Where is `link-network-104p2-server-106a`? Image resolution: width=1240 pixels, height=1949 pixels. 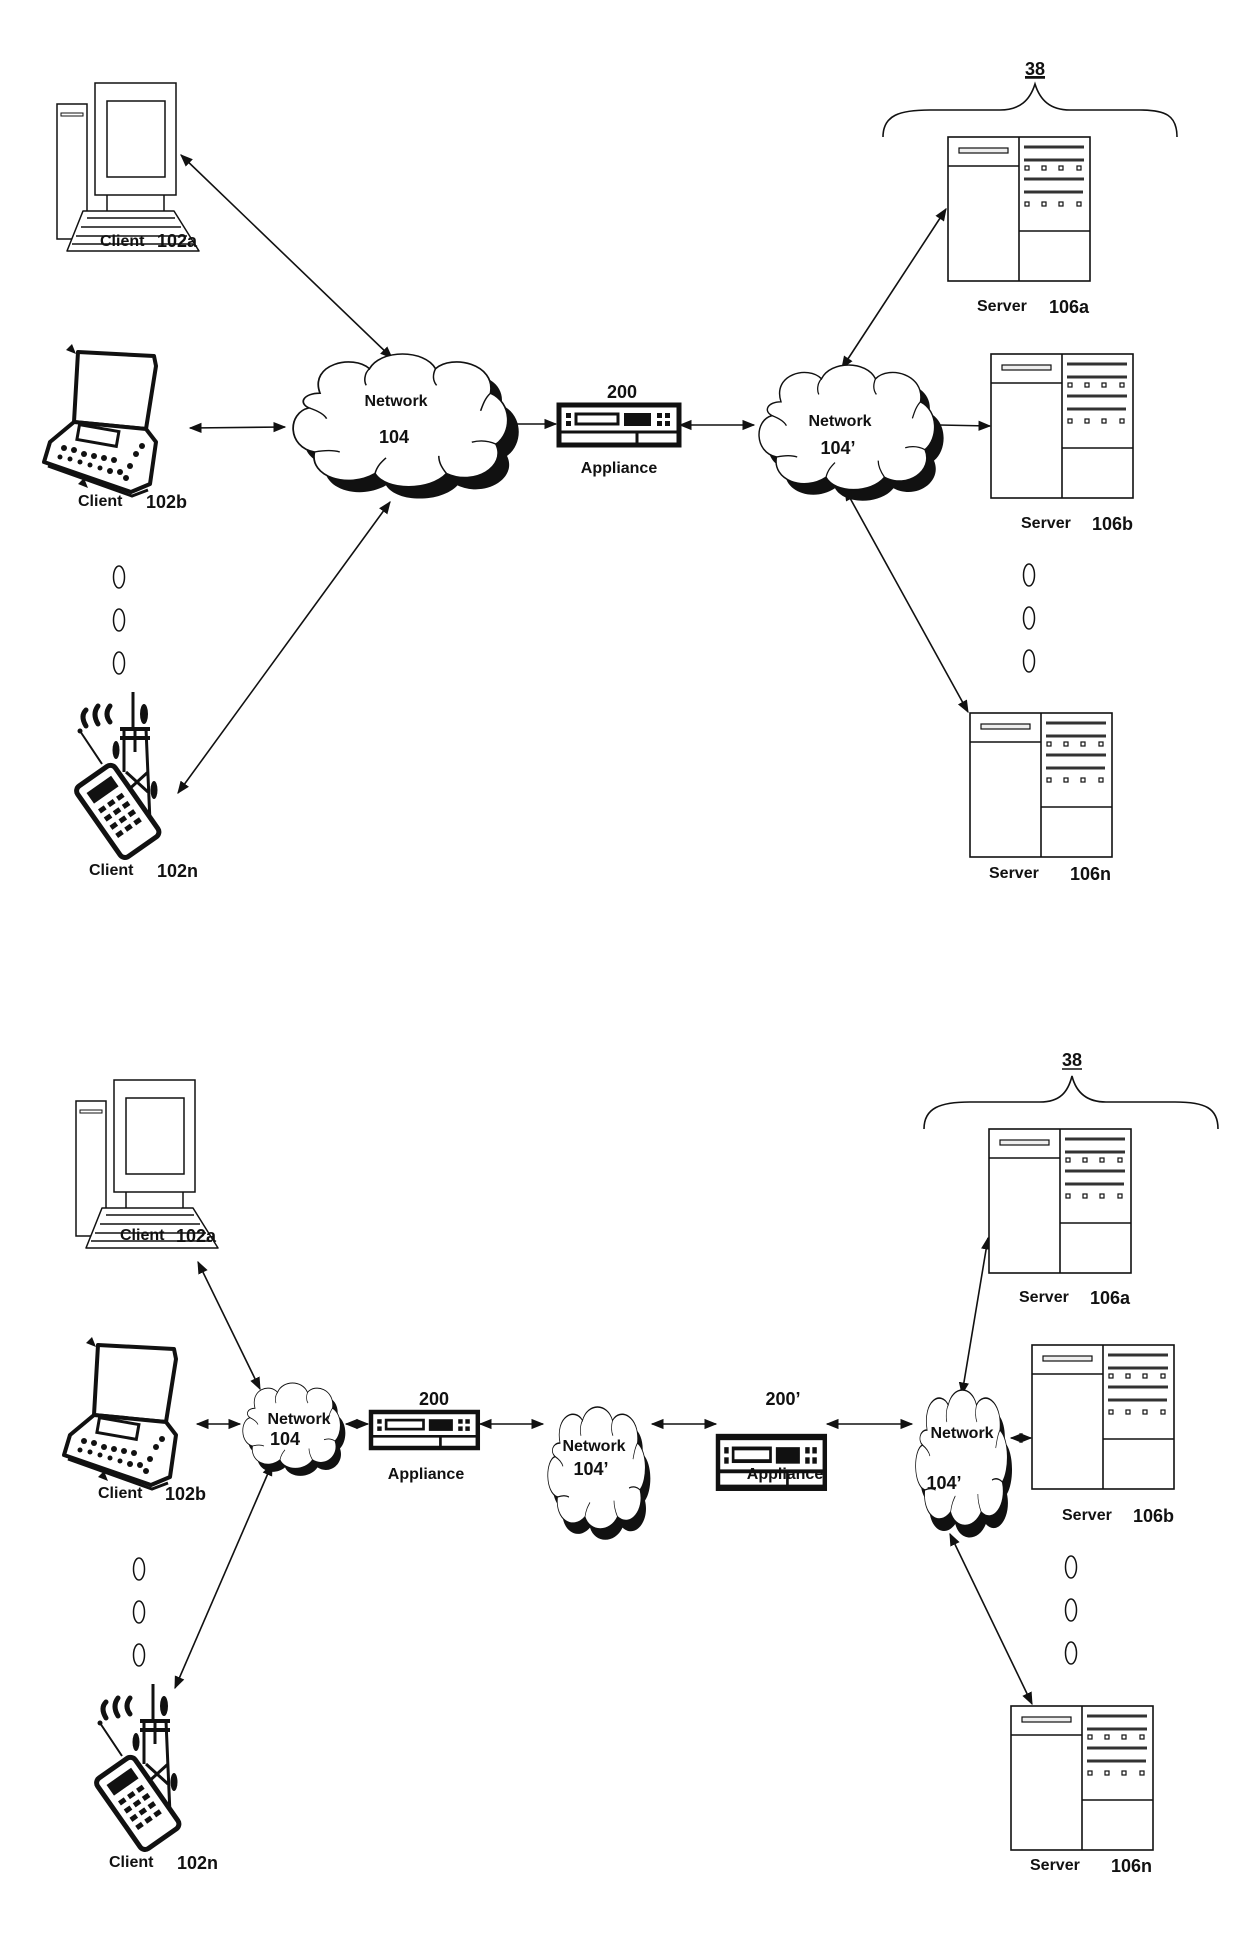
link-network-104p2-server-106a is located at coordinates (975, 1316).